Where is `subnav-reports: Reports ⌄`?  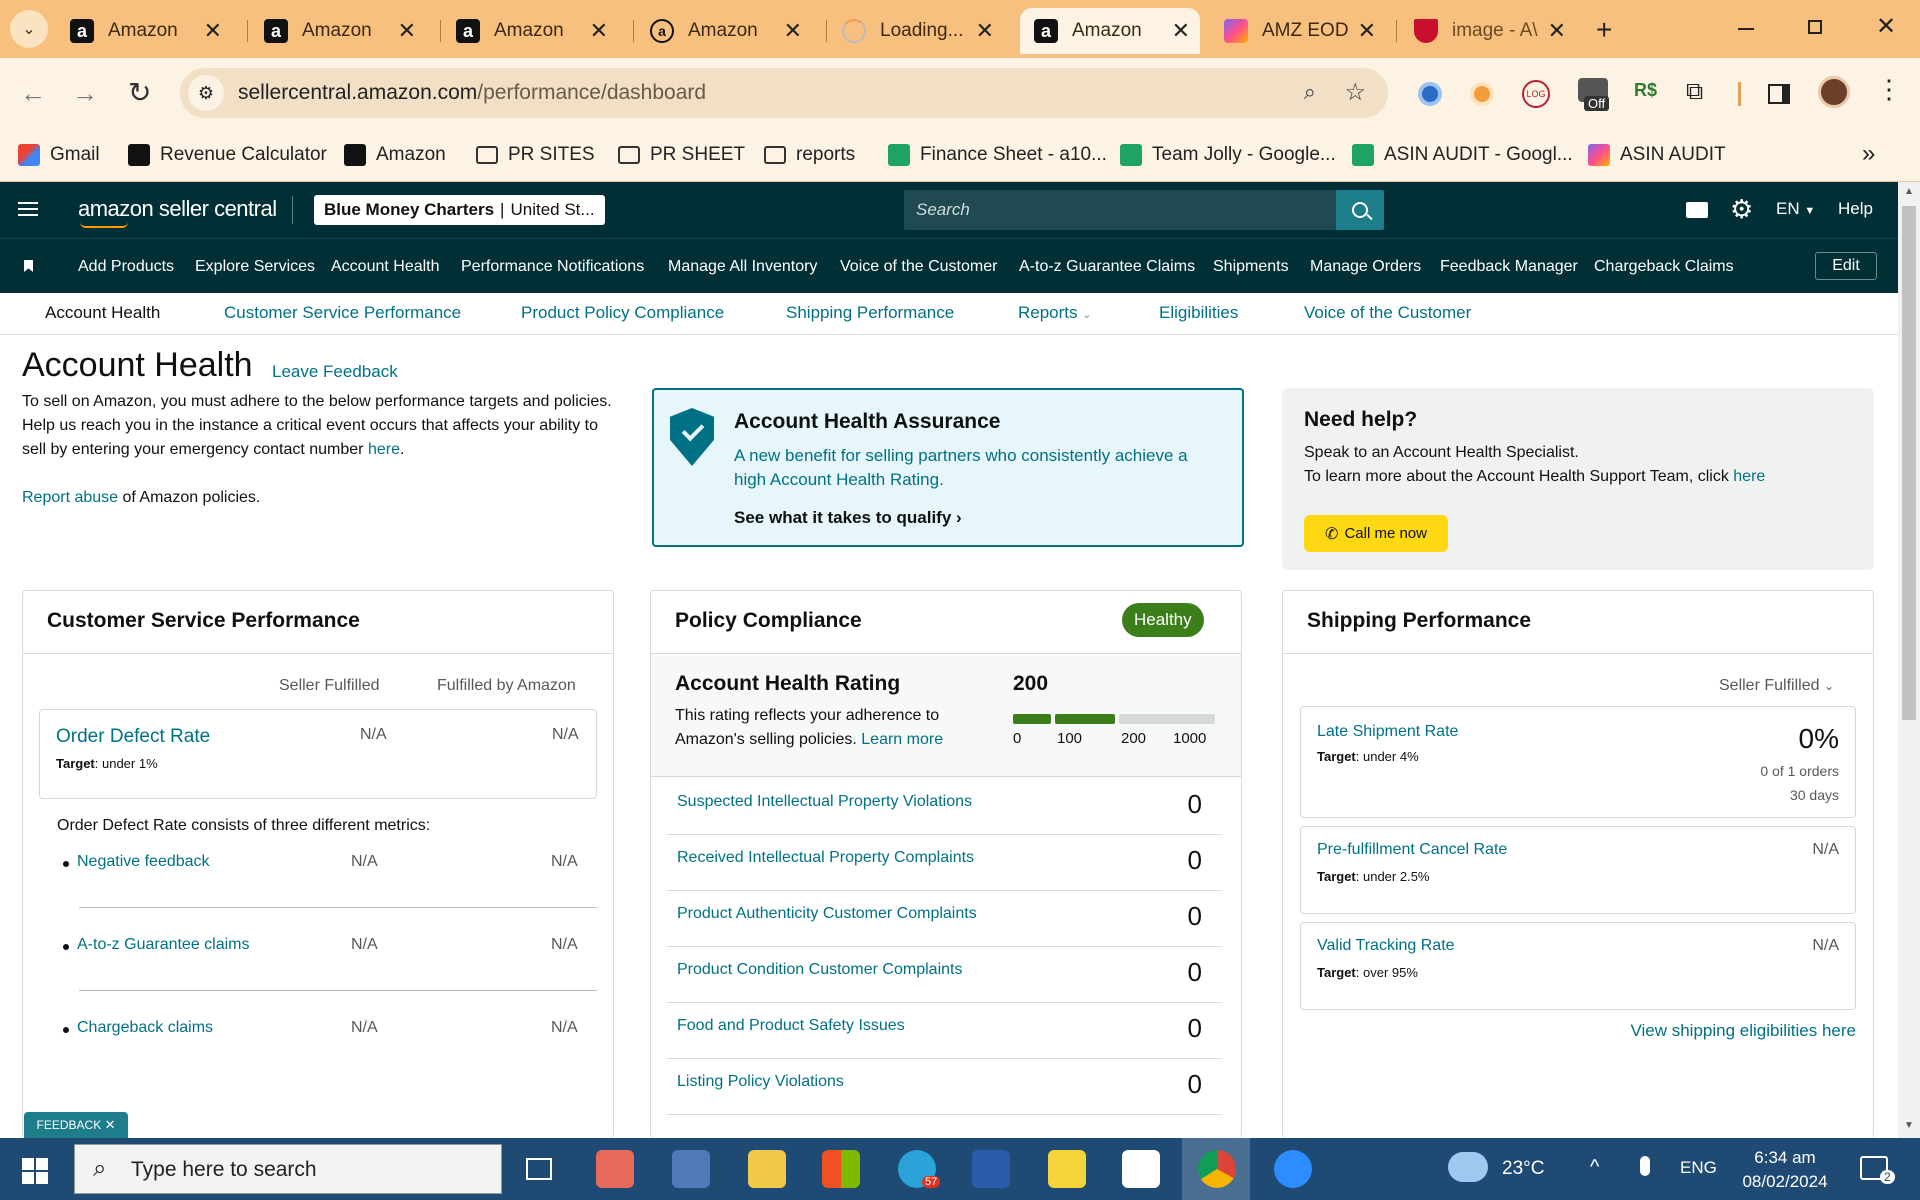 subnav-reports: Reports ⌄ is located at coordinates (1054, 313).